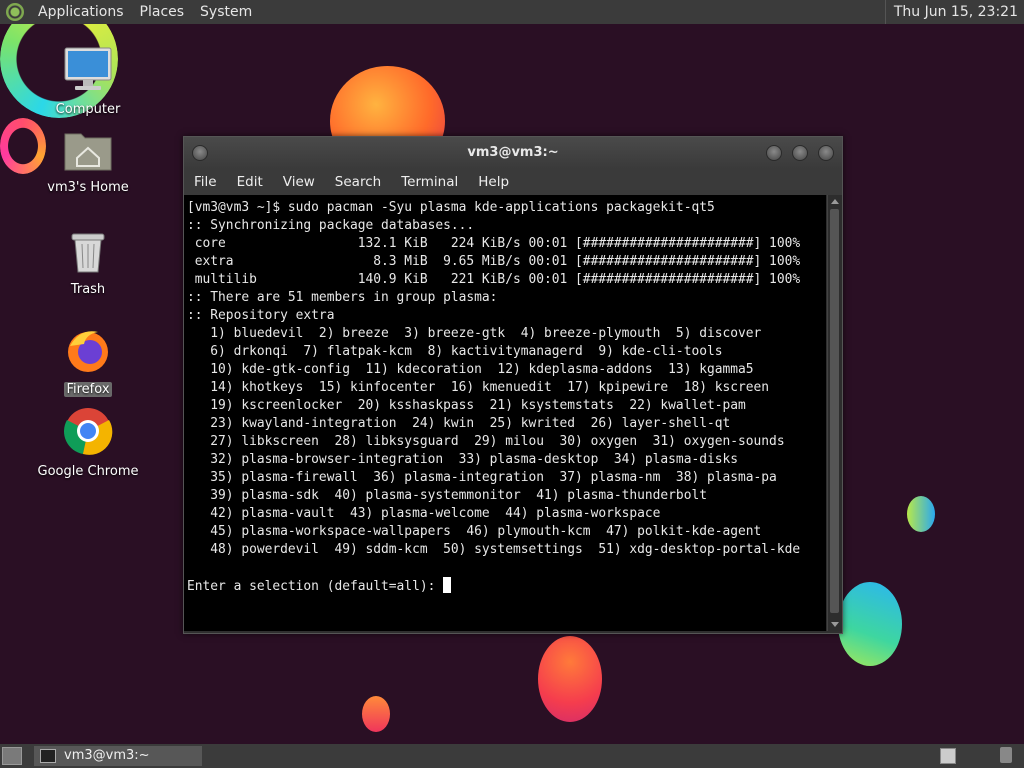 Image resolution: width=1024 pixels, height=768 pixels. What do you see at coordinates (447, 585) in the screenshot?
I see `terminal-cursor` at bounding box center [447, 585].